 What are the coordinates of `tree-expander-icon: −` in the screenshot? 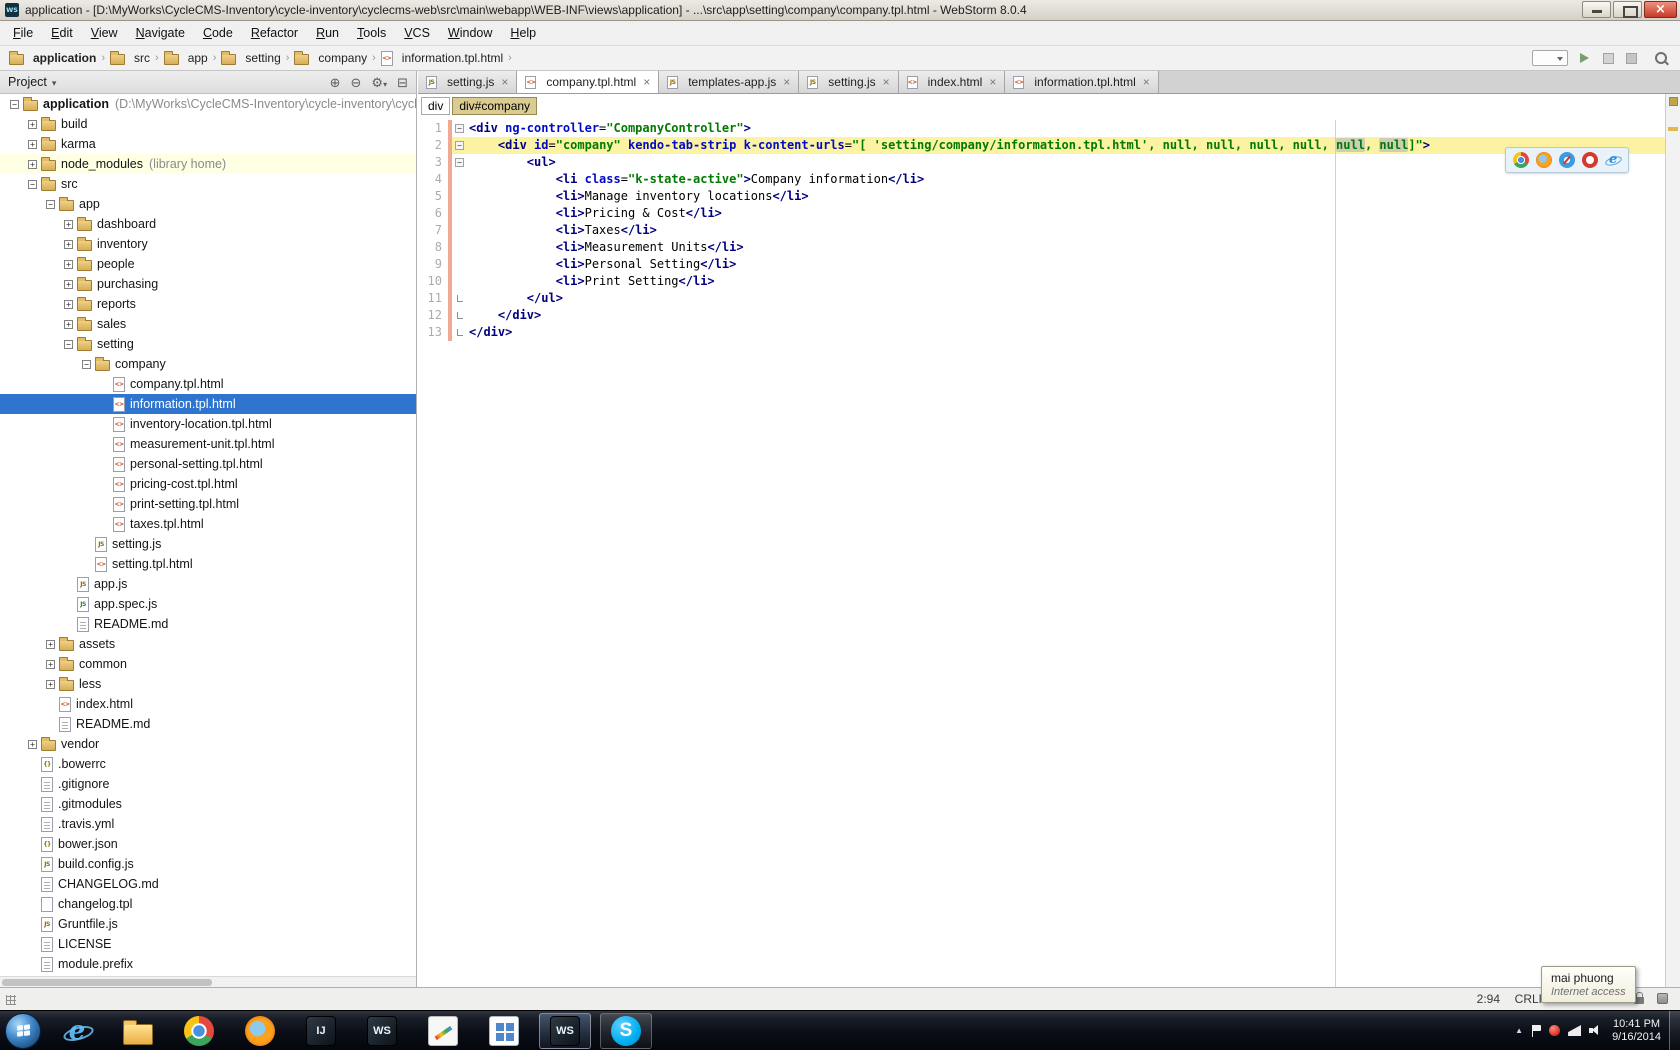 It's located at (32, 184).